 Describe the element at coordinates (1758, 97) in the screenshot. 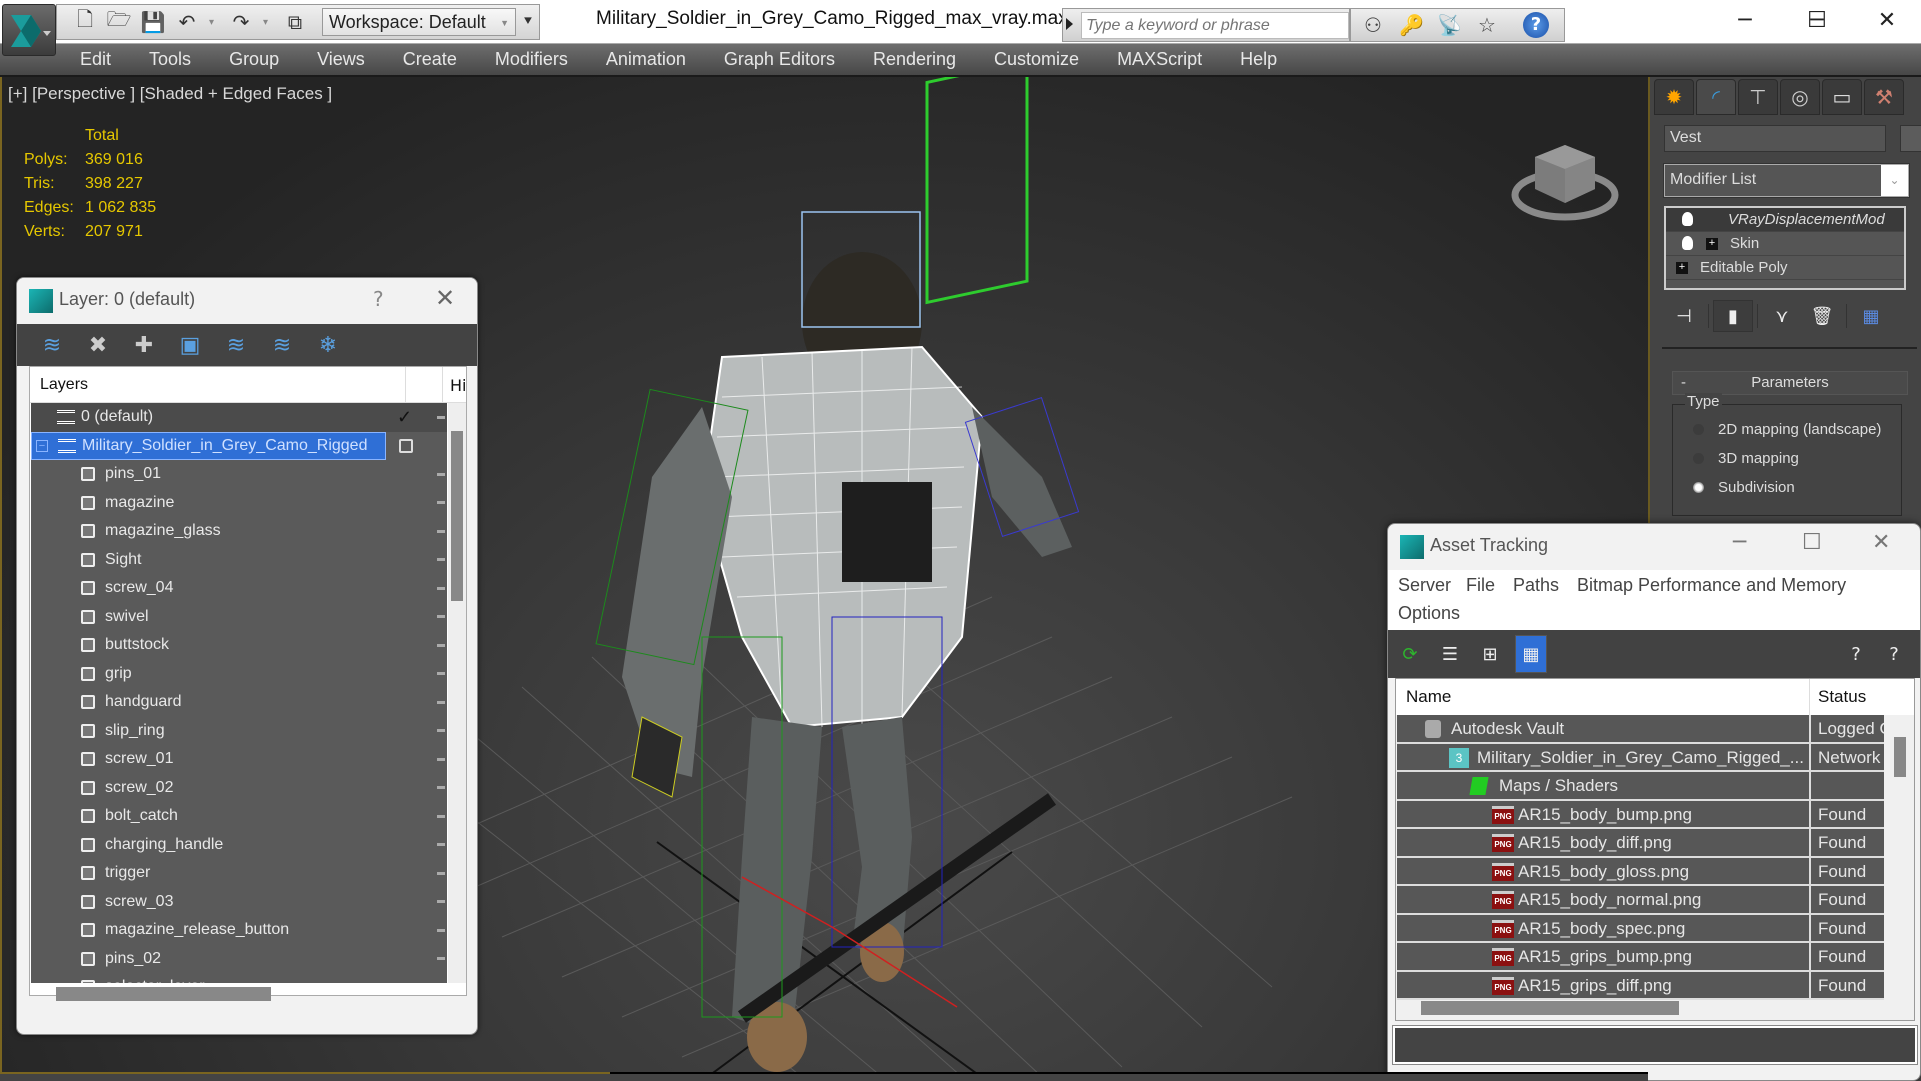

I see `hierarchy-tab: ⊤` at that location.